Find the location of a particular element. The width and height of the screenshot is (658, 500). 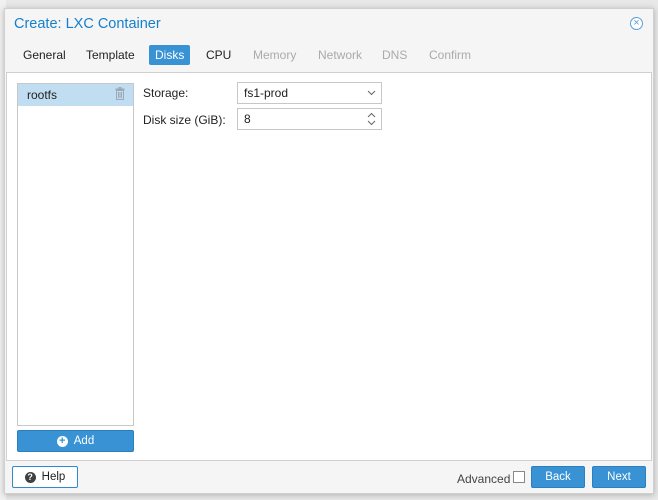

back-button: Back is located at coordinates (558, 477).